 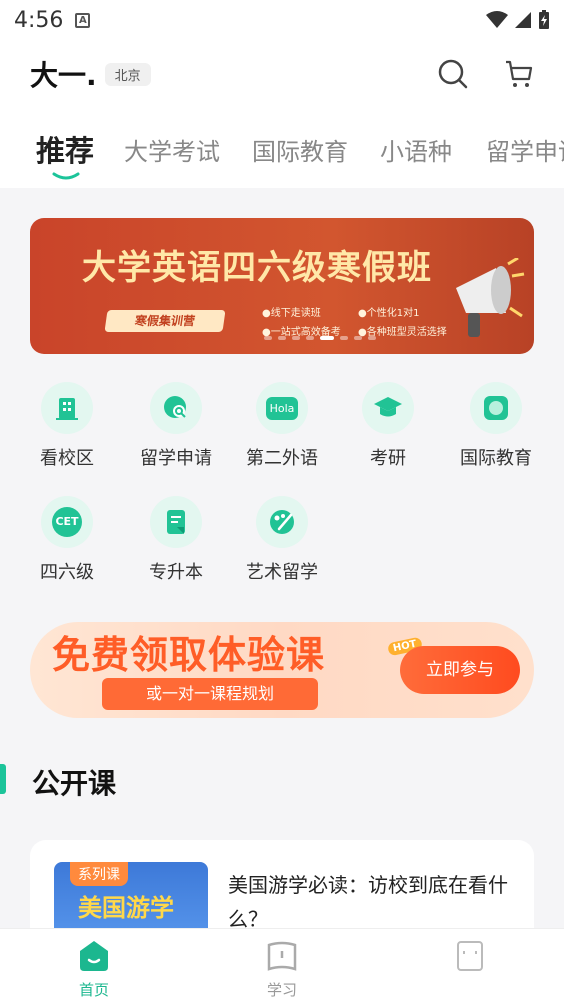 What do you see at coordinates (282, 522) in the screenshot?
I see `palette-icon` at bounding box center [282, 522].